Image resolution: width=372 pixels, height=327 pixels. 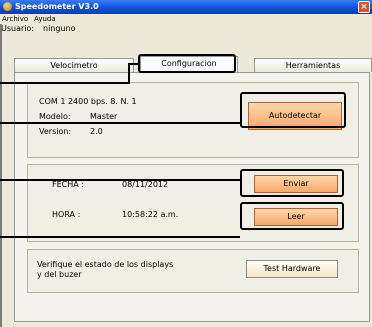 What do you see at coordinates (134, 64) in the screenshot?
I see `leader-line-tab-top` at bounding box center [134, 64].